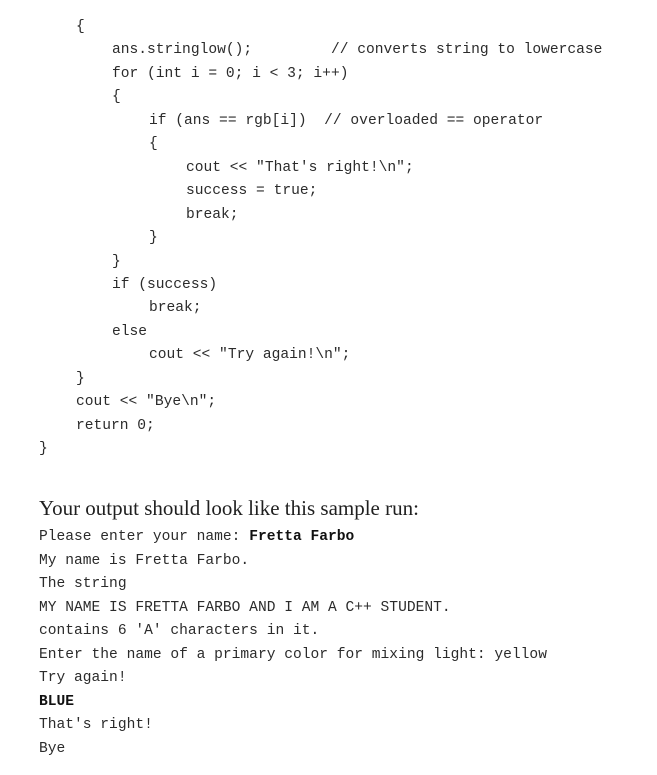 The height and width of the screenshot is (775, 657). I want to click on output-line-name-prompt: Please enter your name: Fretta Farbo, so click(196, 537).